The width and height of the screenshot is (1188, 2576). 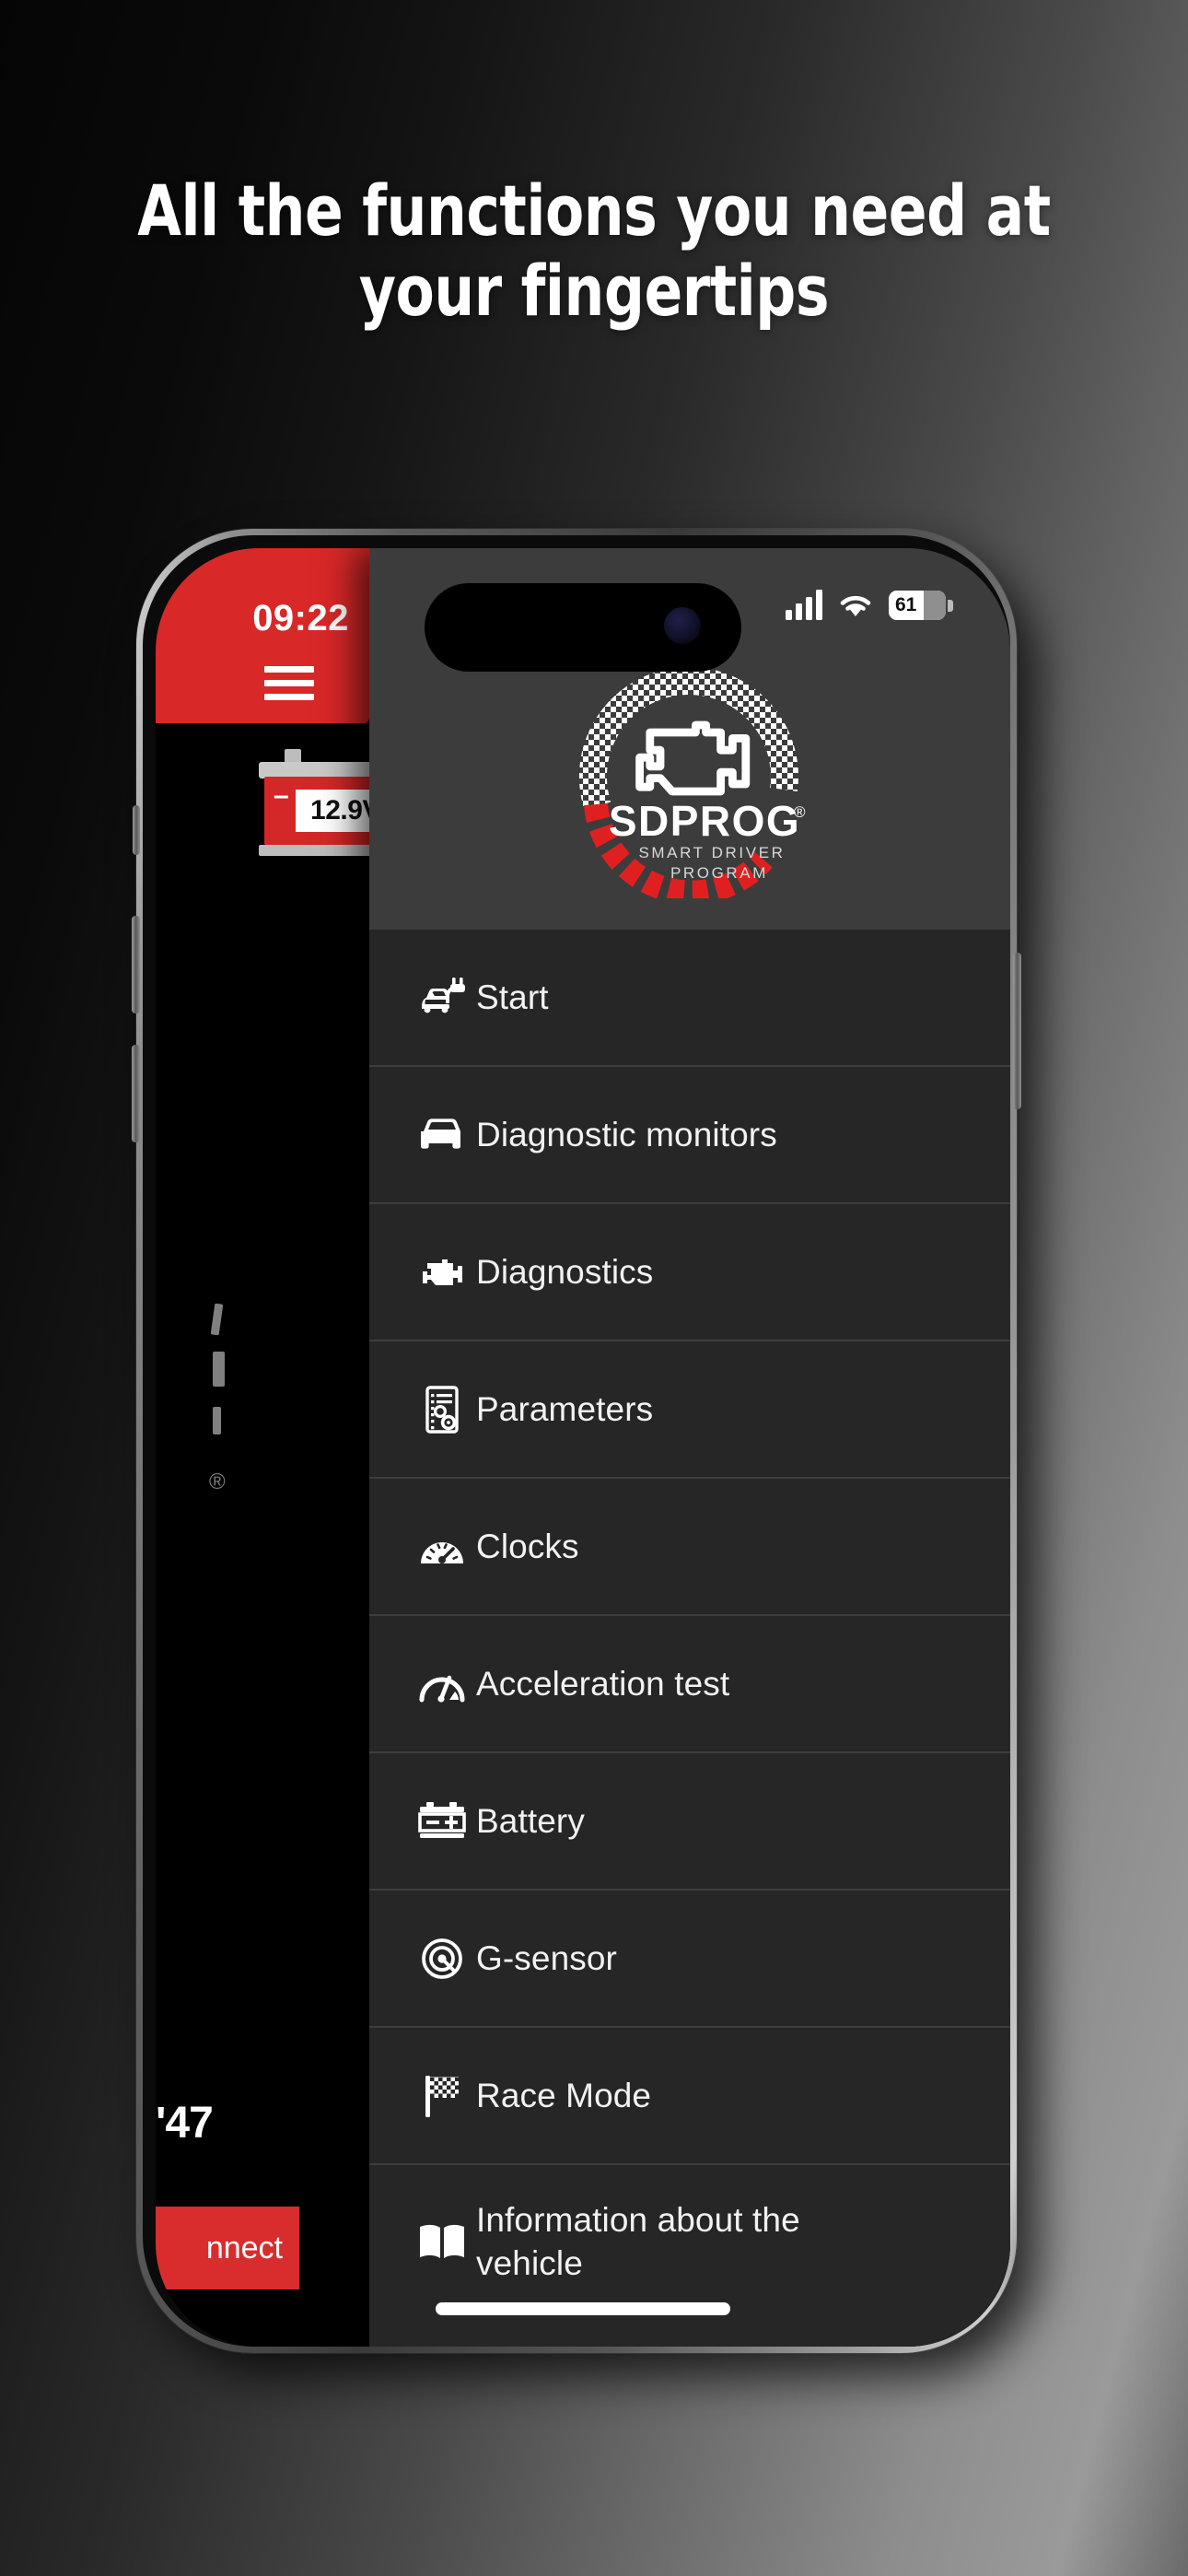 What do you see at coordinates (442, 1409) in the screenshot?
I see `document-gear-icon` at bounding box center [442, 1409].